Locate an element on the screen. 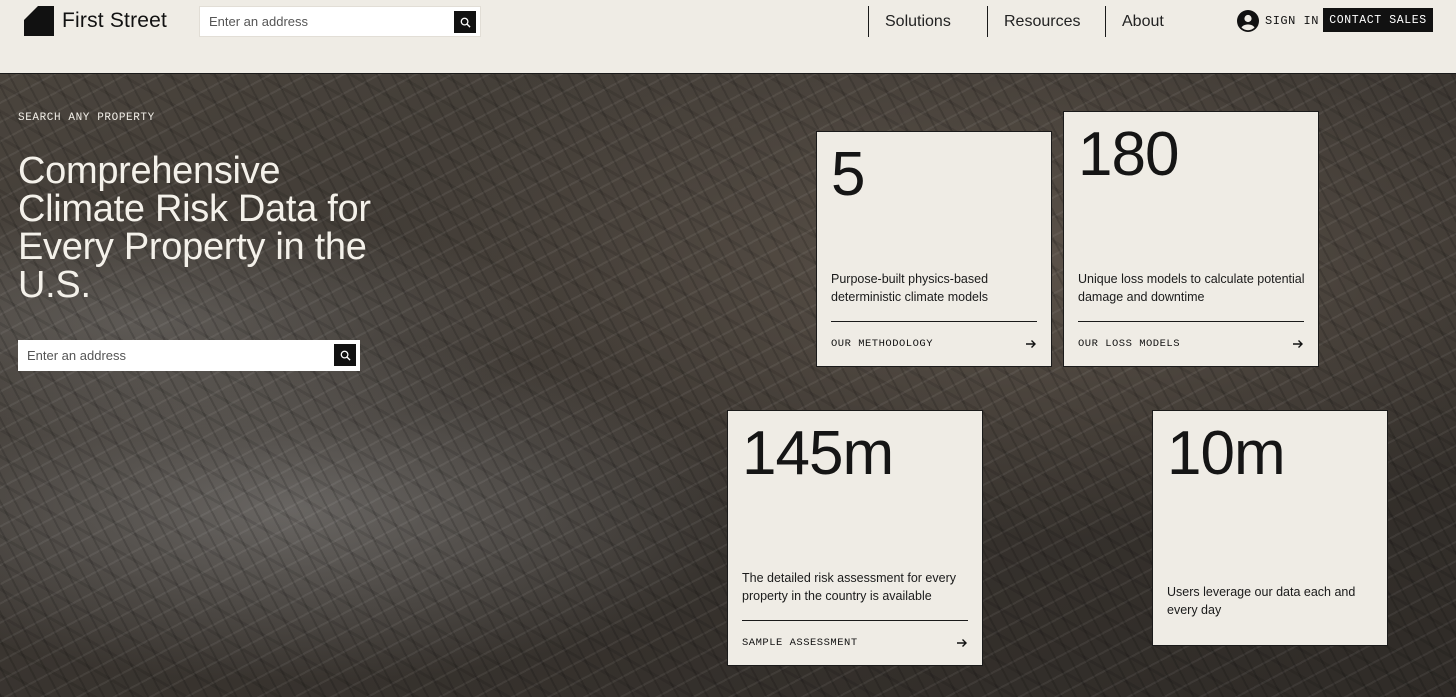 This screenshot has height=697, width=1456. sign-in-label: SIGN IN is located at coordinates (1292, 21).